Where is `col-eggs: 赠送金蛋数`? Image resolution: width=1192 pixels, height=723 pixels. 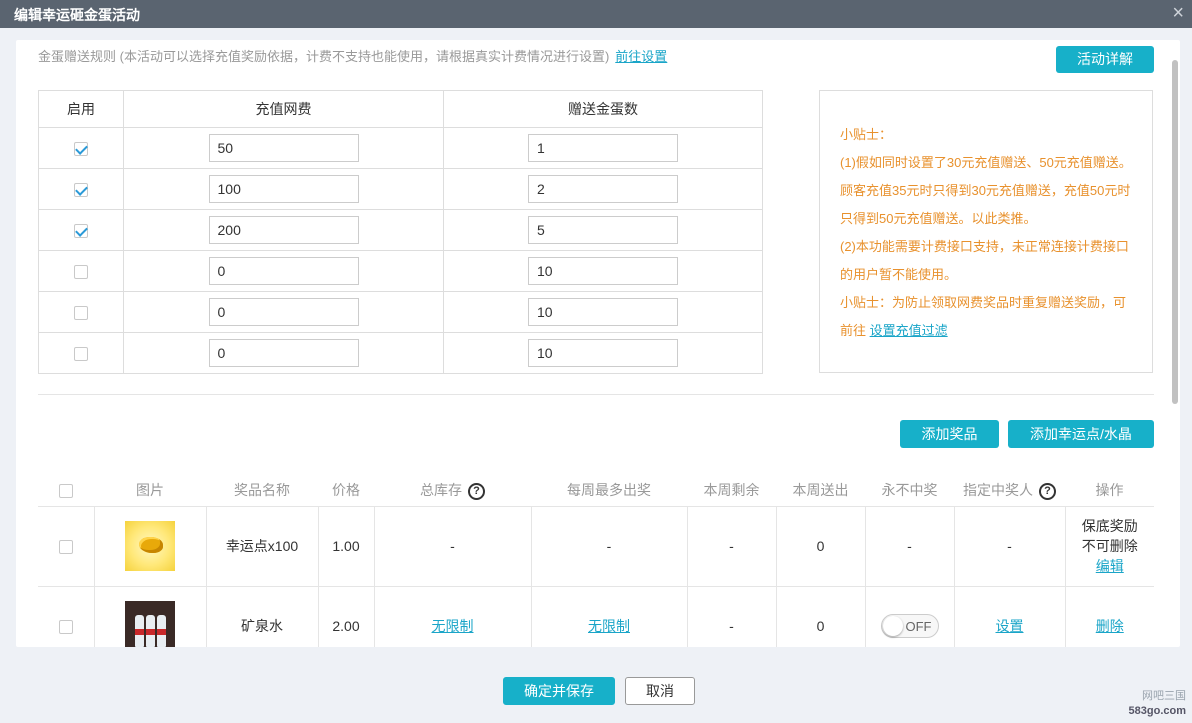 col-eggs: 赠送金蛋数 is located at coordinates (603, 109).